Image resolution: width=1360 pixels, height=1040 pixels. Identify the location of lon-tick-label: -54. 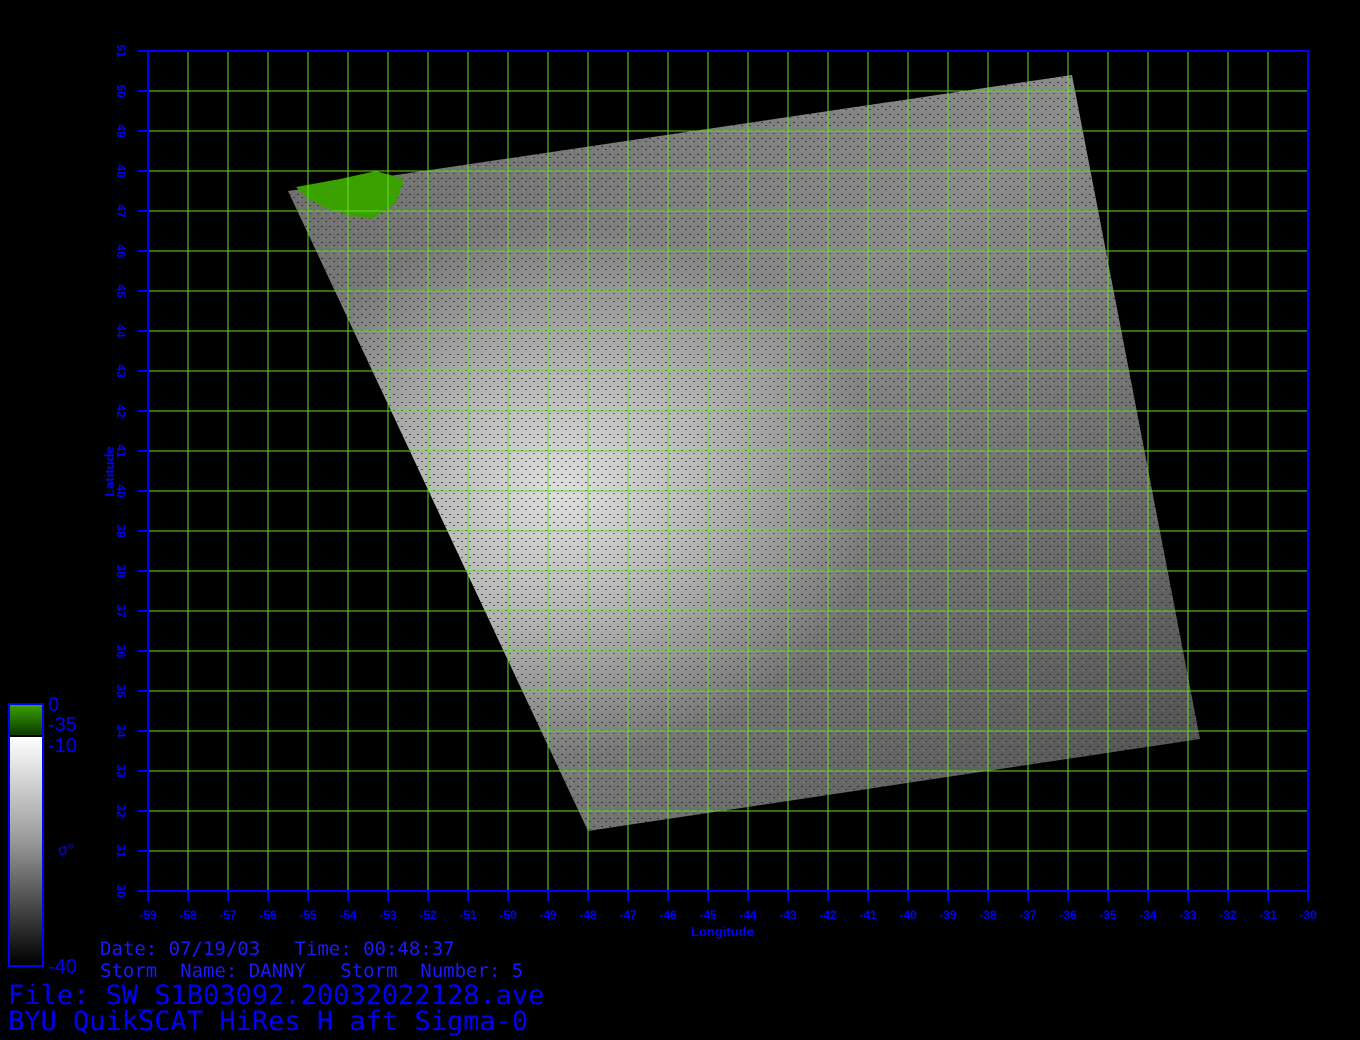
(348, 915).